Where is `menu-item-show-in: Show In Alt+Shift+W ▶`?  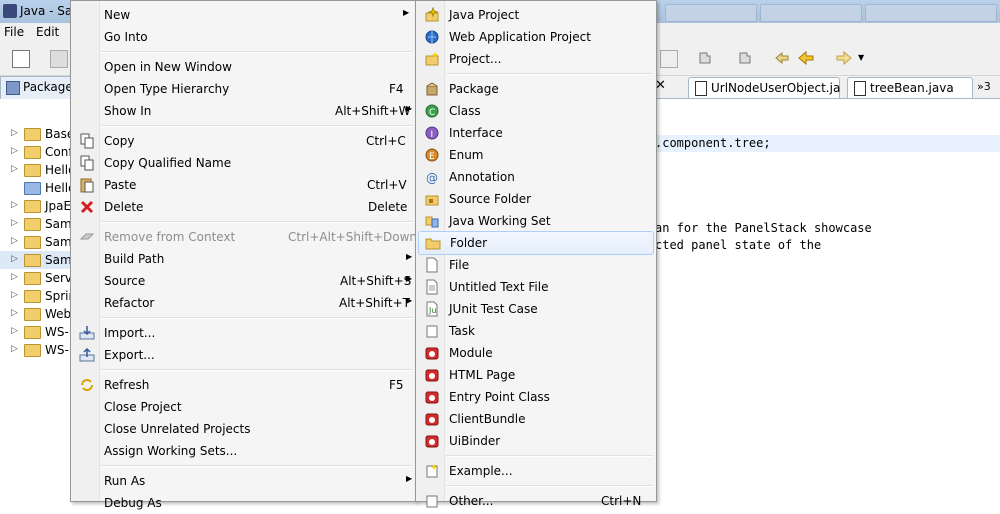 menu-item-show-in: Show In Alt+Shift+W ▶ is located at coordinates (243, 111).